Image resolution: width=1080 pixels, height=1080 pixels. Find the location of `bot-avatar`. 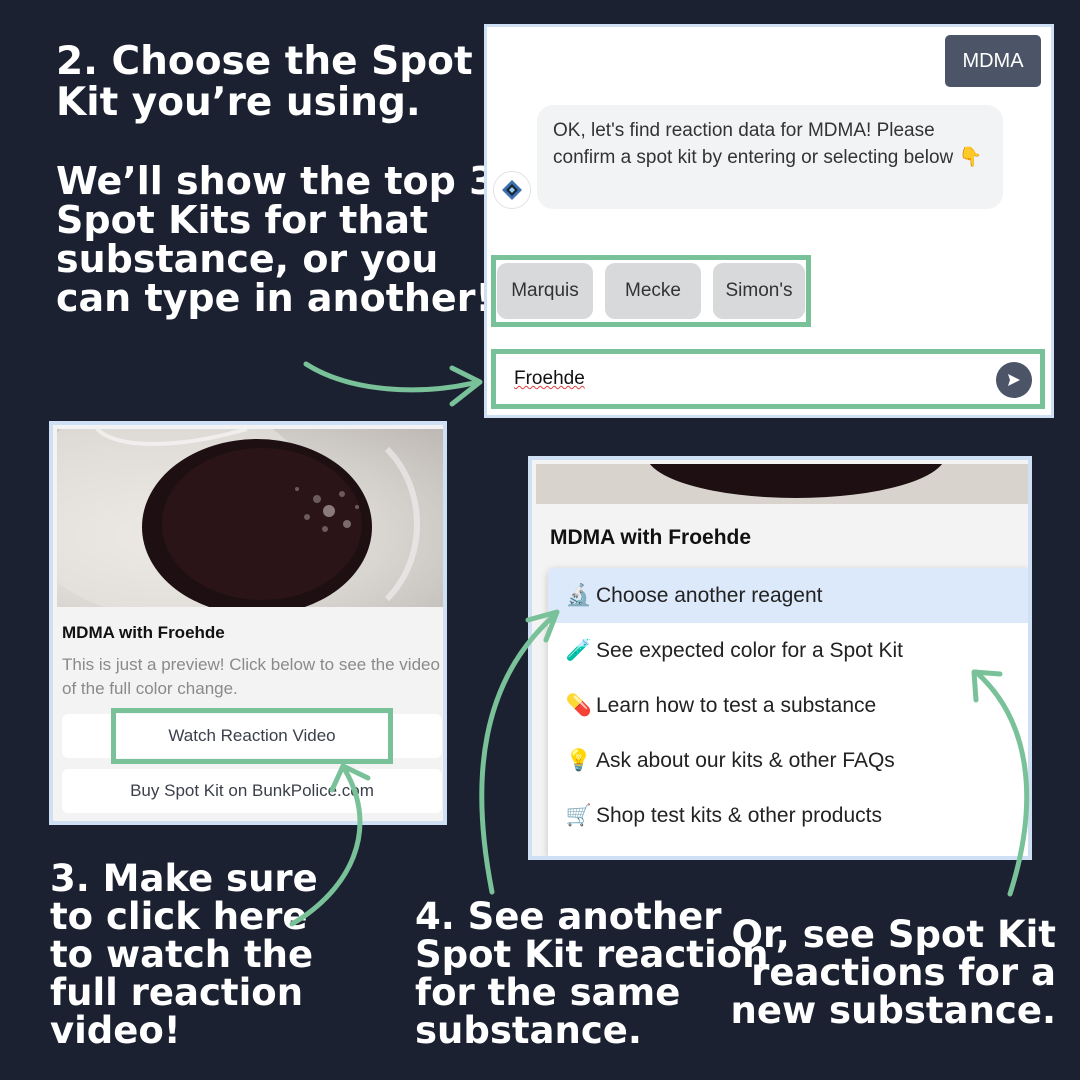

bot-avatar is located at coordinates (512, 190).